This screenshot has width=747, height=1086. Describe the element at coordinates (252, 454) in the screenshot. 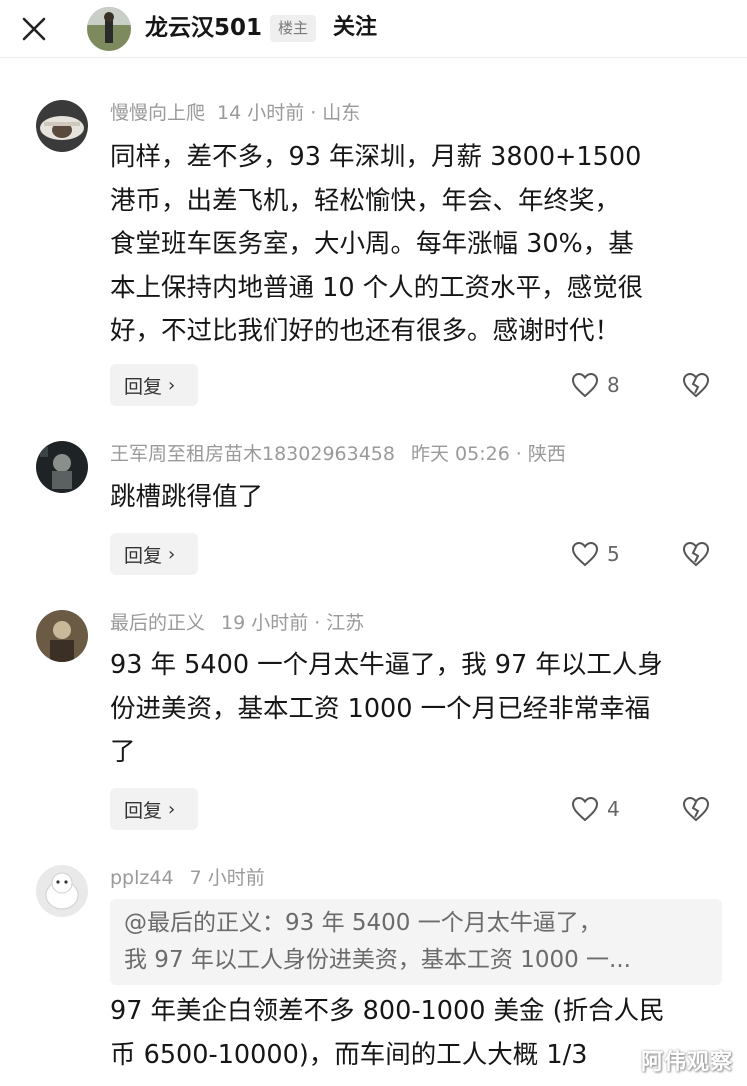

I see `comment-username: 王军周至租房苗木18302963458` at that location.